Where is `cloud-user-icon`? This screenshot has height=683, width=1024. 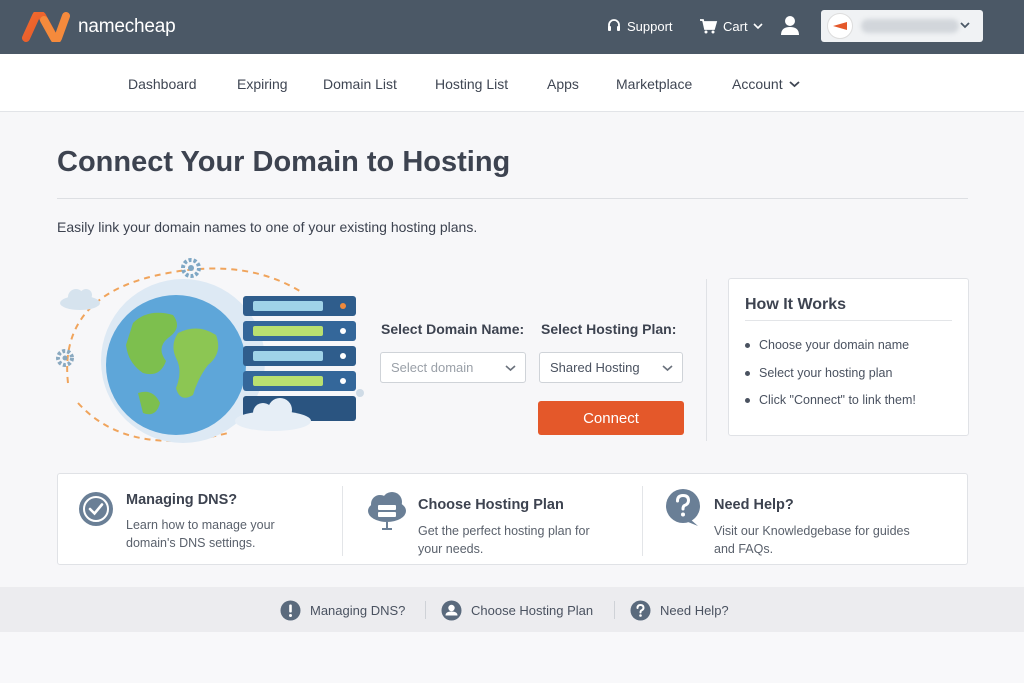
cloud-user-icon is located at coordinates (451, 610).